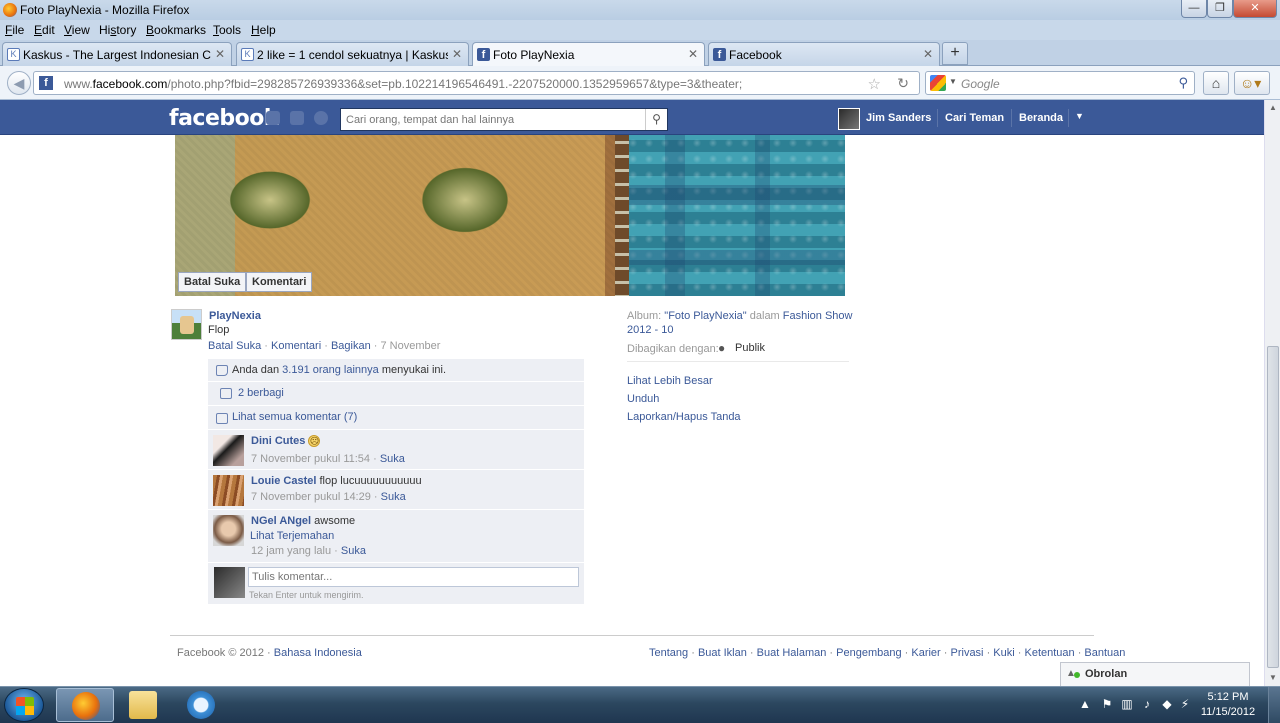  I want to click on download-link: Unduh, so click(643, 399).